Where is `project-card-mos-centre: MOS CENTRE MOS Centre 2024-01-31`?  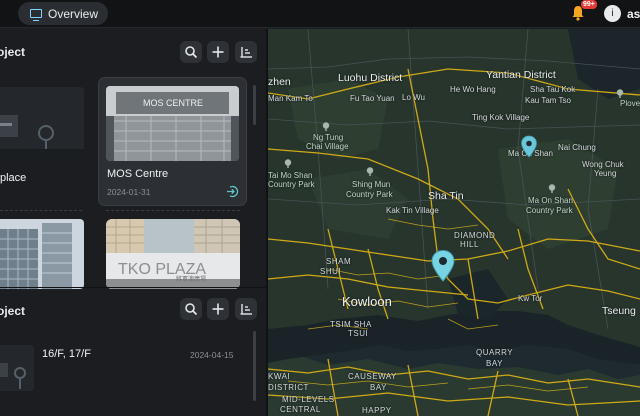
project-card-mos-centre: MOS CENTRE MOS Centre 2024-01-31 is located at coordinates (172, 141).